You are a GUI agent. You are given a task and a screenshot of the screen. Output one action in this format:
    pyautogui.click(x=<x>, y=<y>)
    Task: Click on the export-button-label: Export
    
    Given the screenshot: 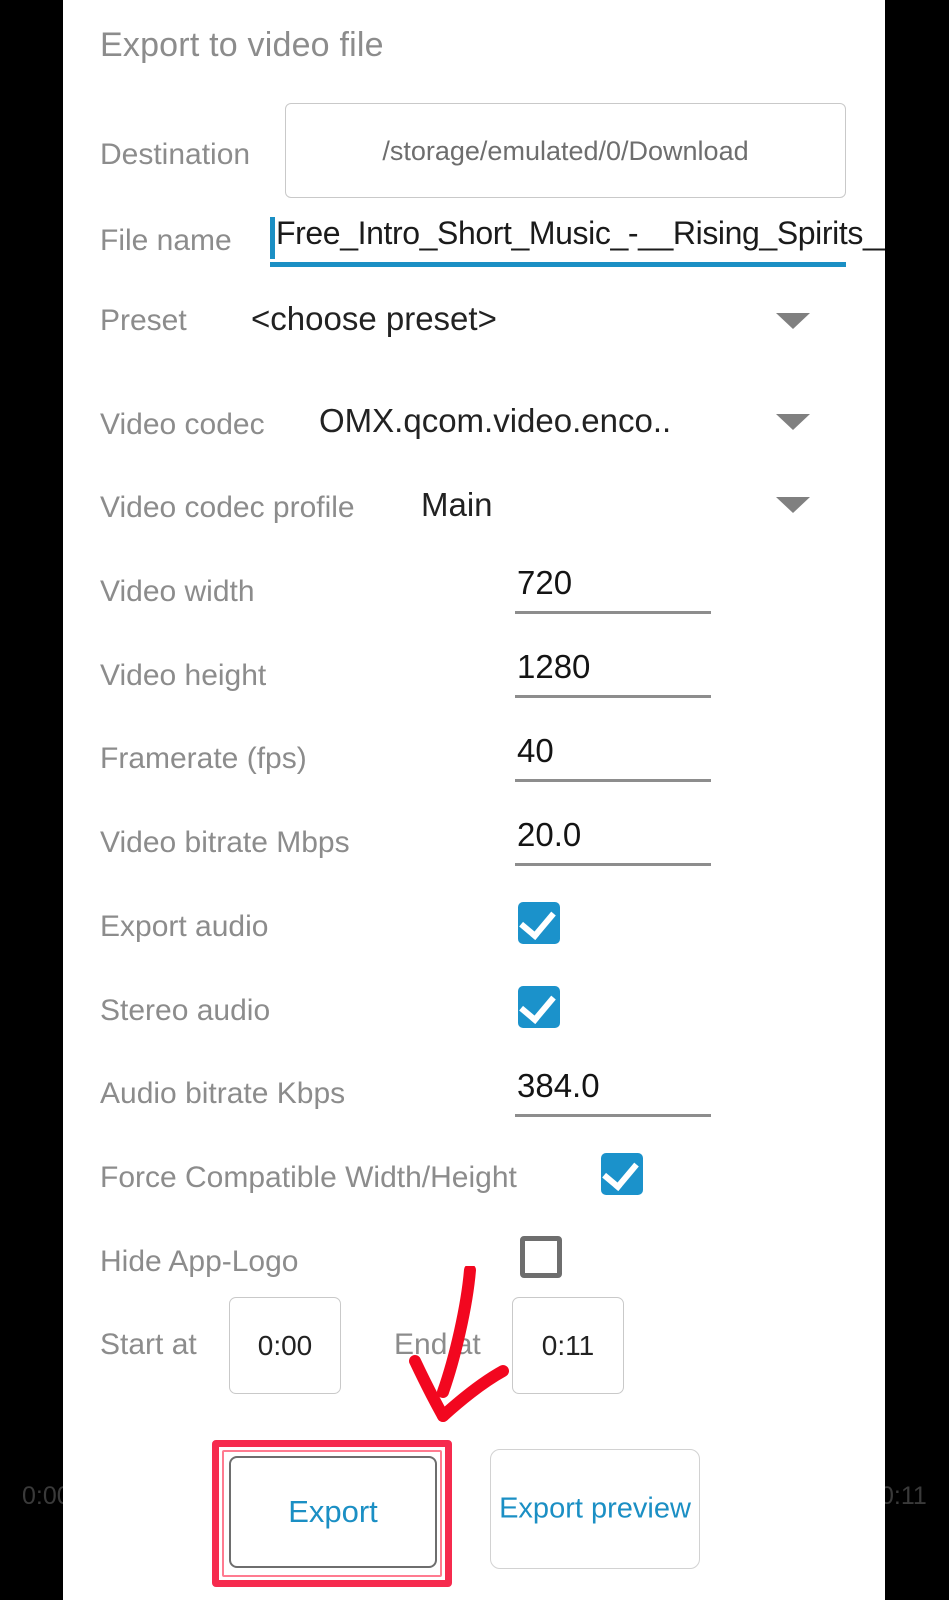 What is the action you would take?
    pyautogui.click(x=333, y=1511)
    